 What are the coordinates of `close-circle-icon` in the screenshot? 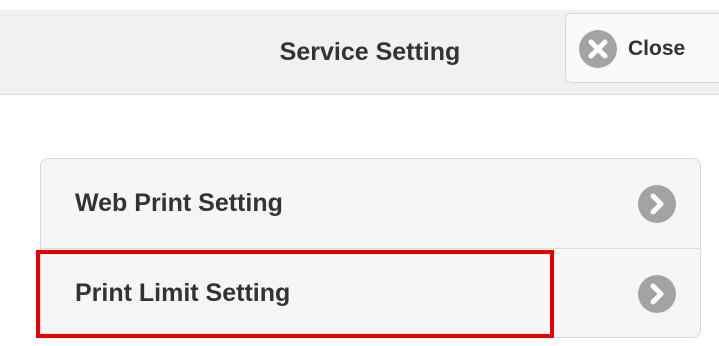 It's located at (598, 49).